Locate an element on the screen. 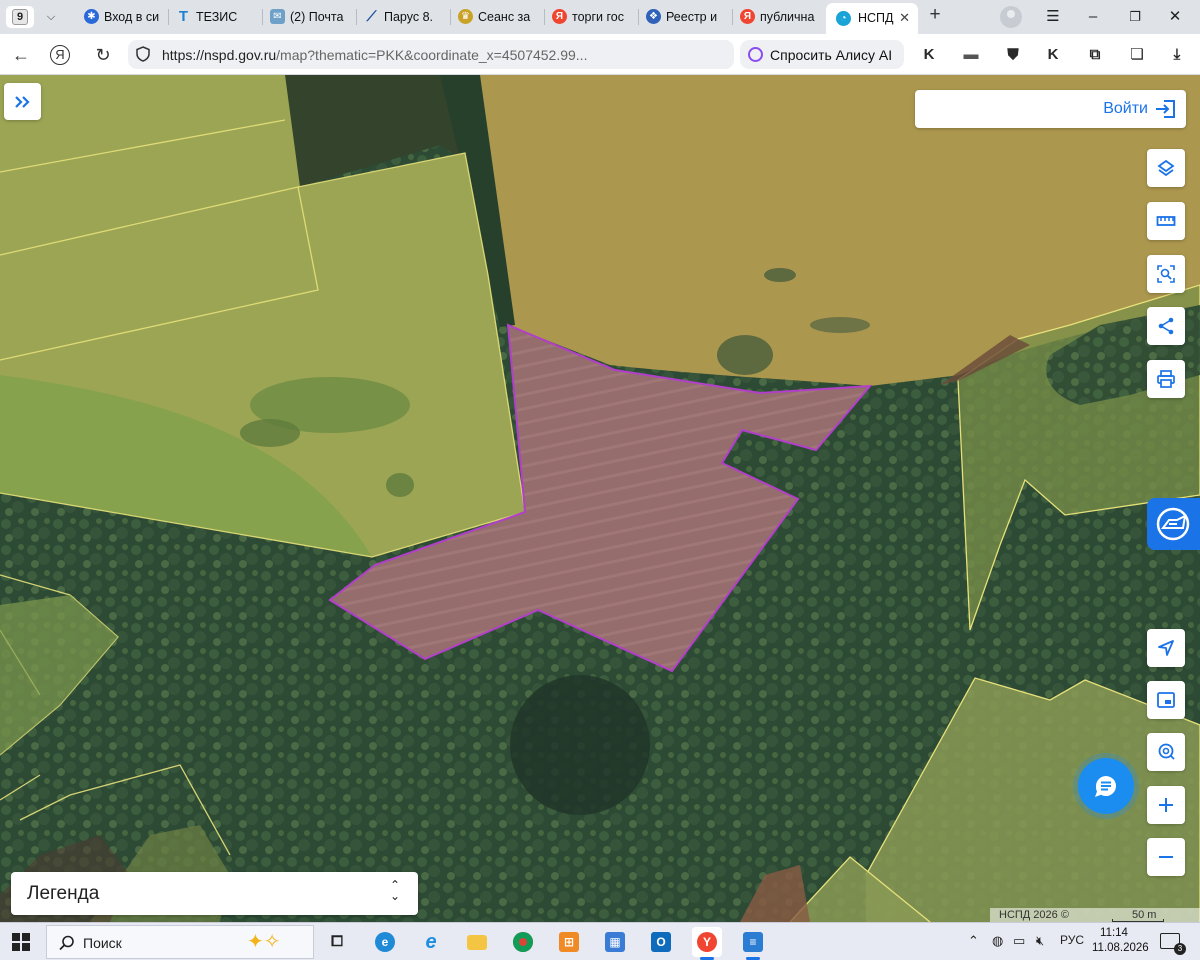 The image size is (1200, 960). login-button: Войти is located at coordinates (1050, 109).